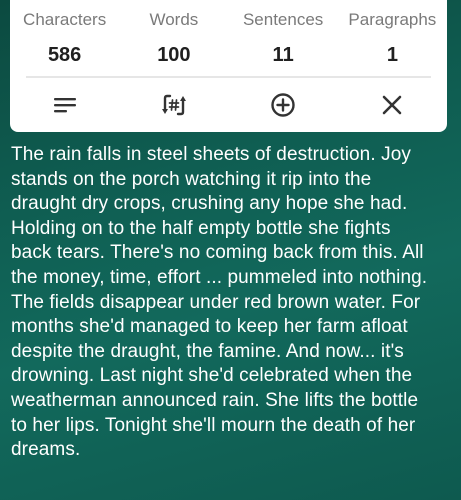 This screenshot has height=500, width=461. I want to click on close-button, so click(392, 105).